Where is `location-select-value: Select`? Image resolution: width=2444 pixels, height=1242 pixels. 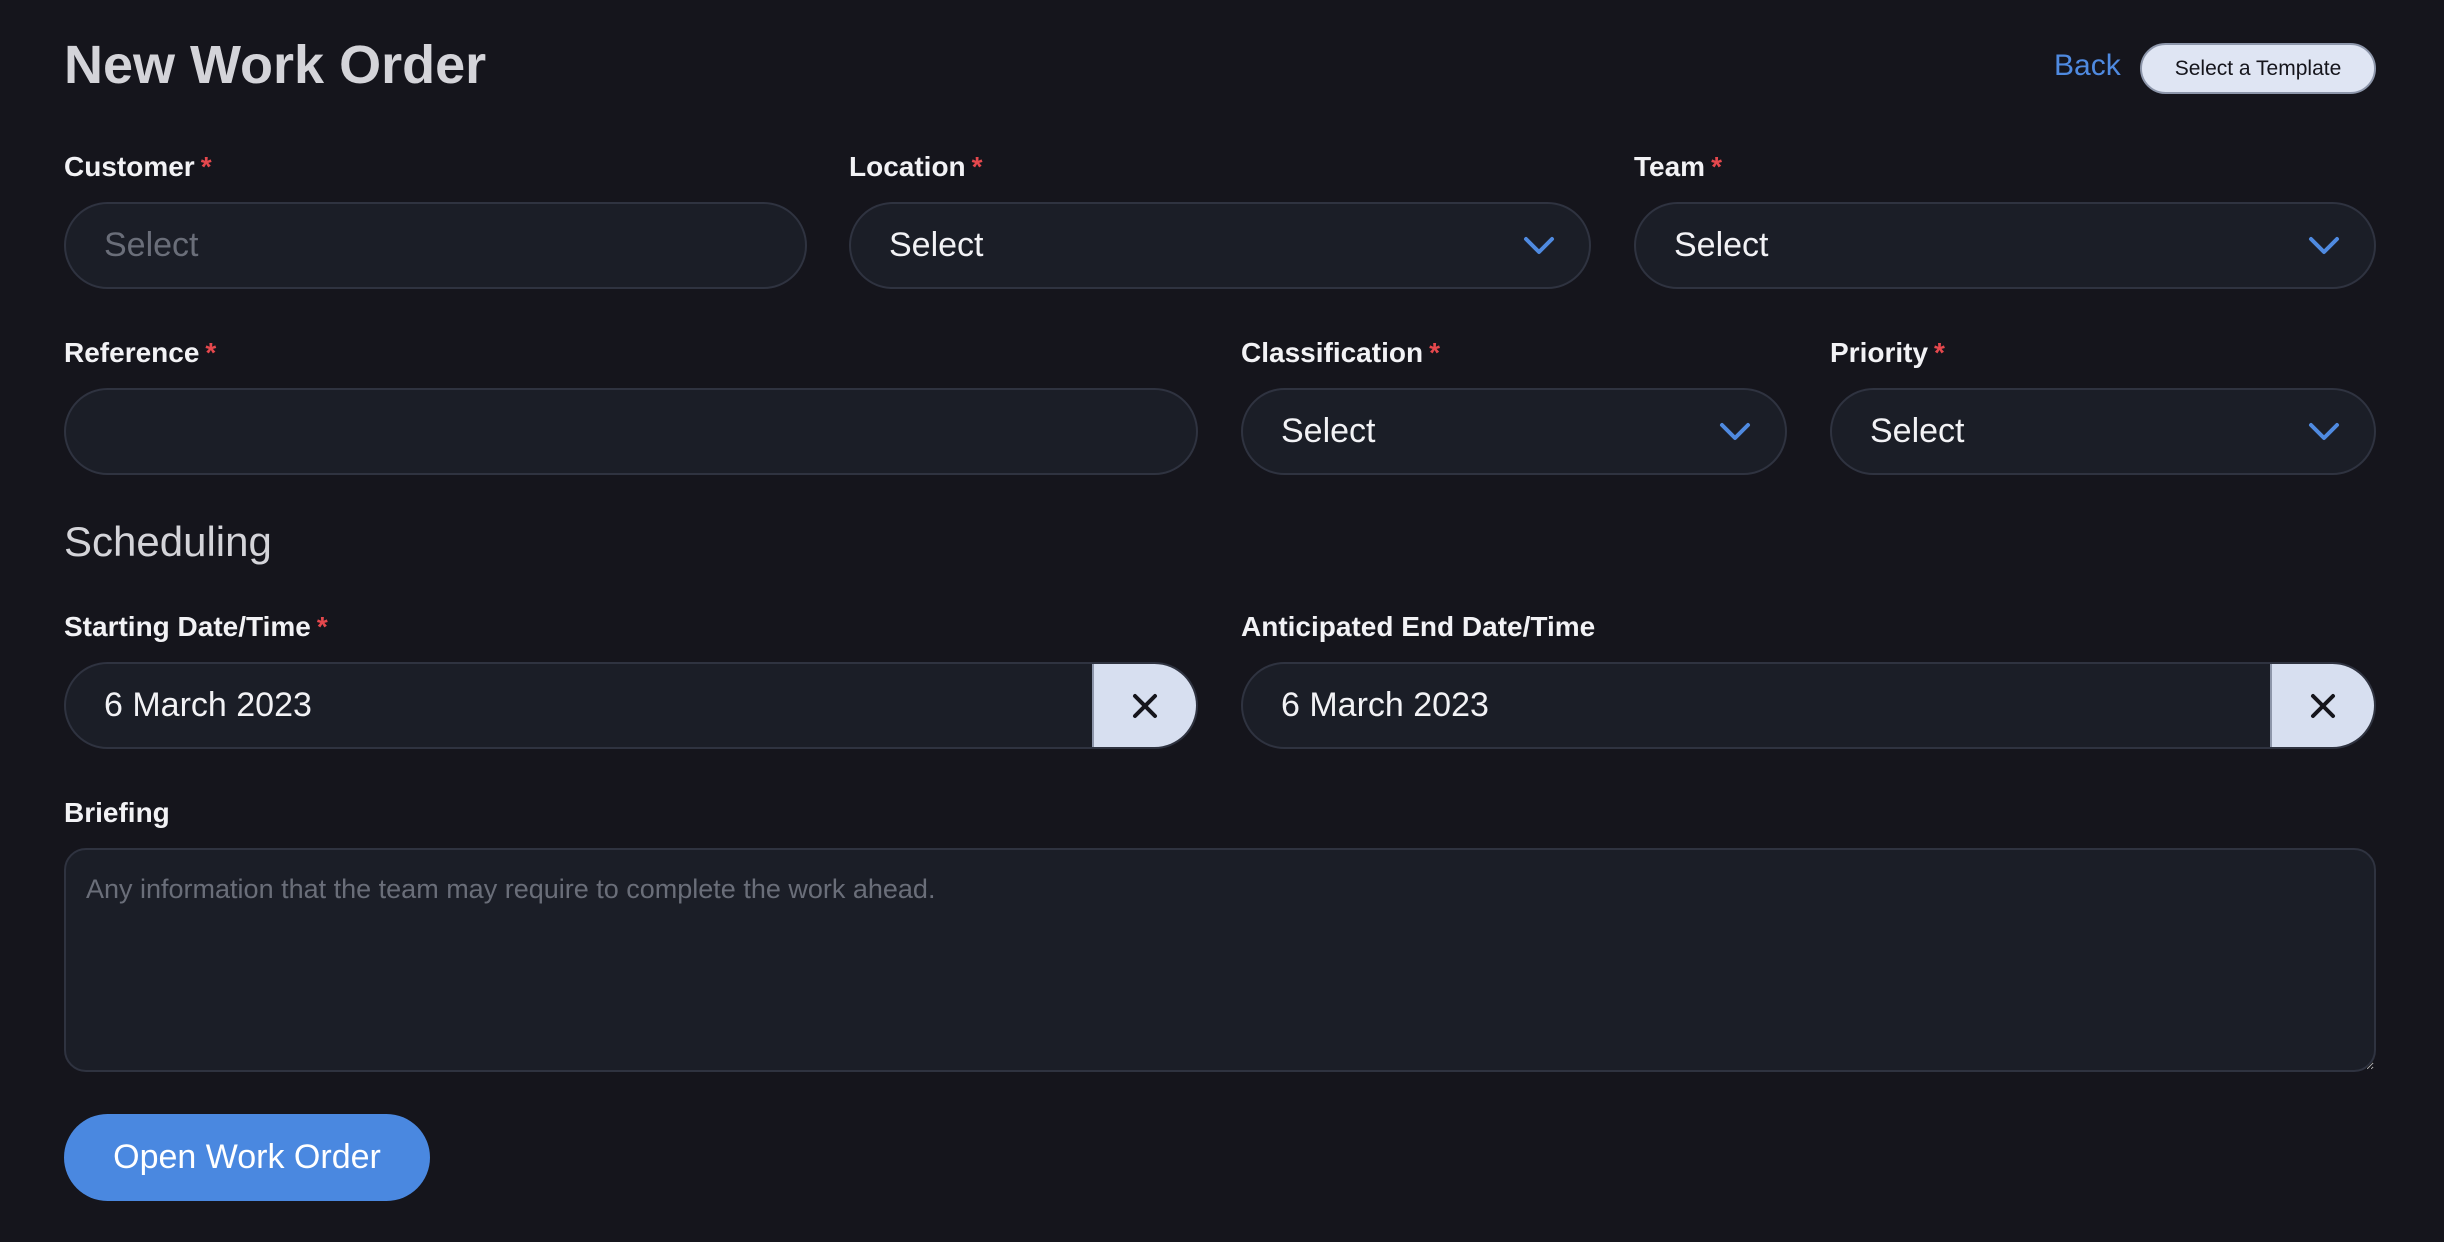
location-select-value: Select is located at coordinates (936, 245).